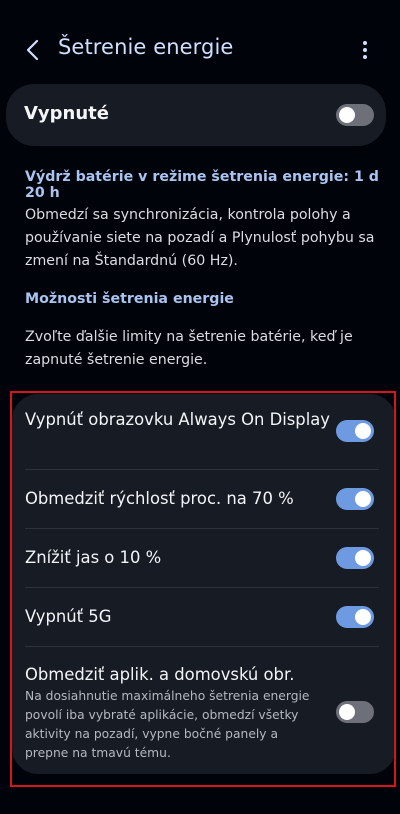 This screenshot has width=400, height=814. Describe the element at coordinates (160, 674) in the screenshot. I see `option-label: Obmedziť aplik. a domovskú obr.` at that location.